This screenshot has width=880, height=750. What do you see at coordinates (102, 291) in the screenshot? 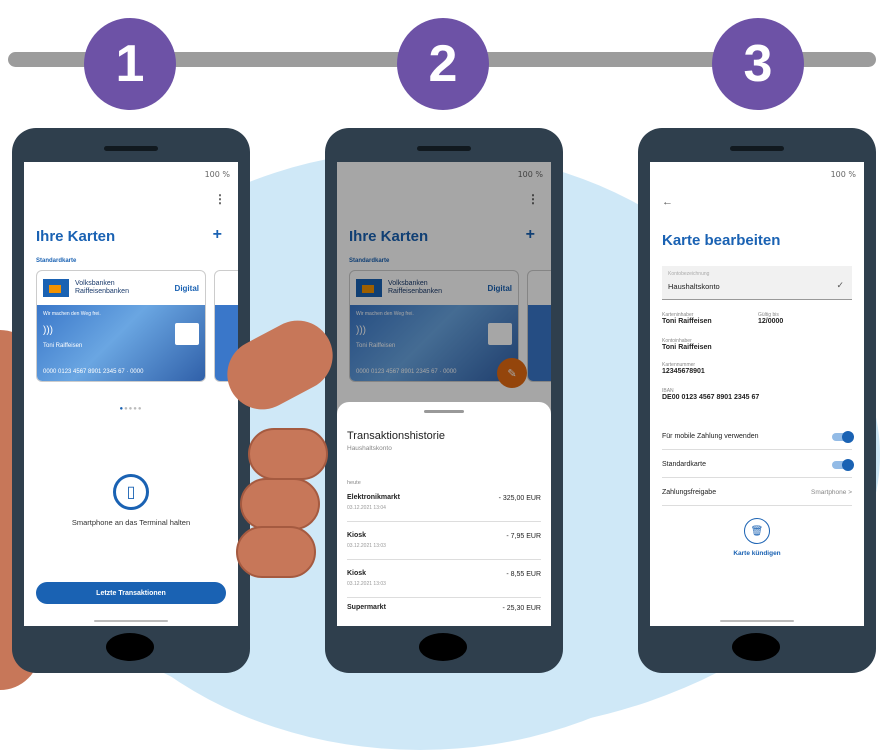
I see `bank-name-line2: Raiffeisenbanken` at bounding box center [102, 291].